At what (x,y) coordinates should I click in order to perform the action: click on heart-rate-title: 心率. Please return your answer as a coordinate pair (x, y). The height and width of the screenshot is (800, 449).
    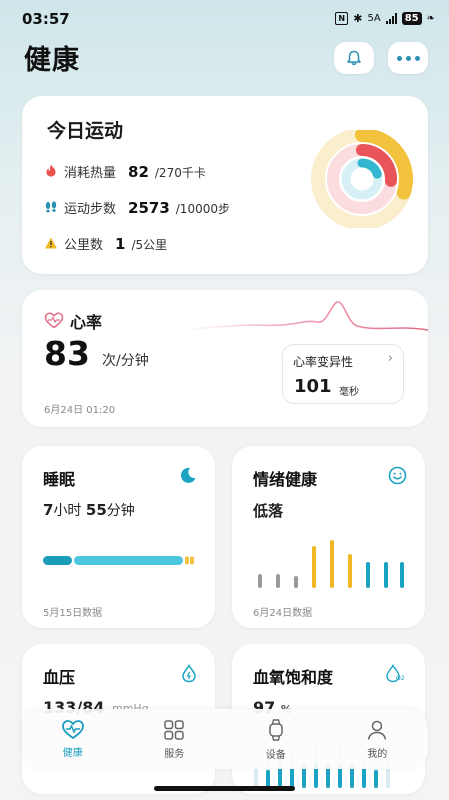
    Looking at the image, I should click on (86, 322).